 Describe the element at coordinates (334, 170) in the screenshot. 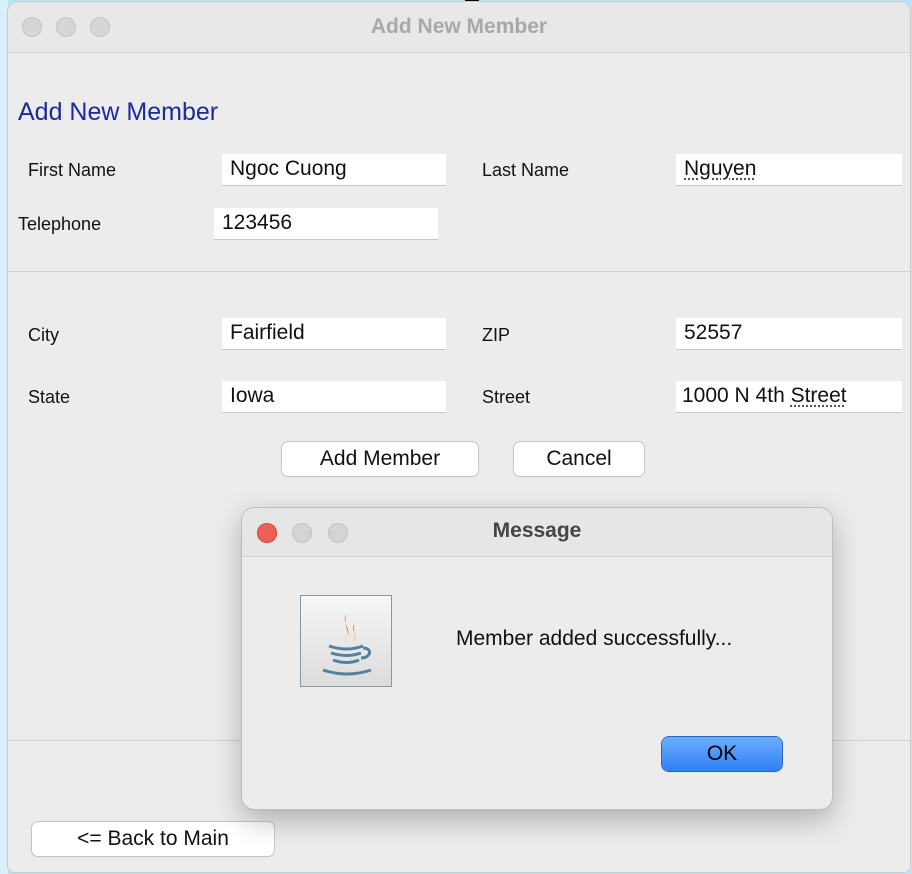

I see `first-name-input: Ngoc Cuong` at that location.